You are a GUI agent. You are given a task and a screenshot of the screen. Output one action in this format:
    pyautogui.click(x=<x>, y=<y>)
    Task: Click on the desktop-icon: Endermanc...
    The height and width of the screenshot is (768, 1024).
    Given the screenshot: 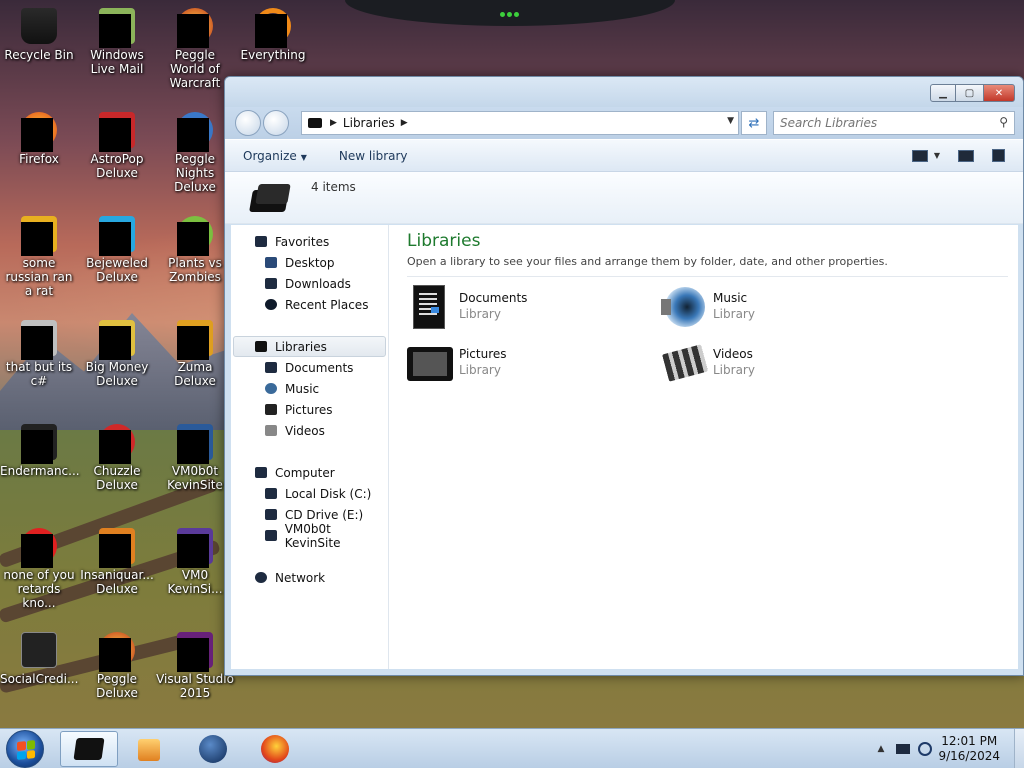 What is the action you would take?
    pyautogui.click(x=40, y=451)
    